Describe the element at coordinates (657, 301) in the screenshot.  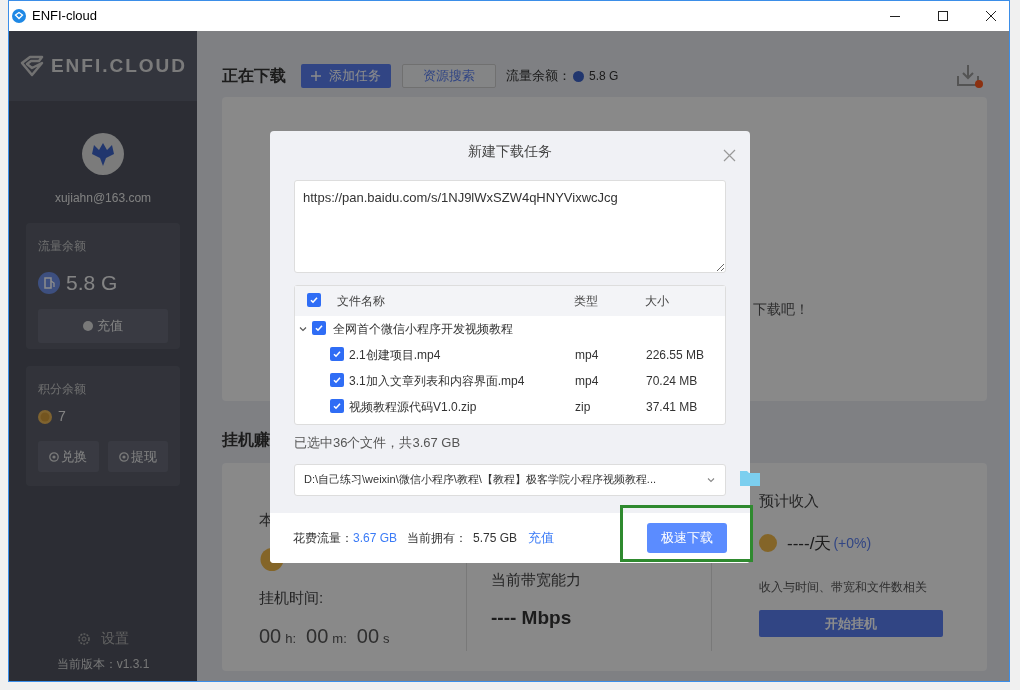
I see `column-header: 大小` at that location.